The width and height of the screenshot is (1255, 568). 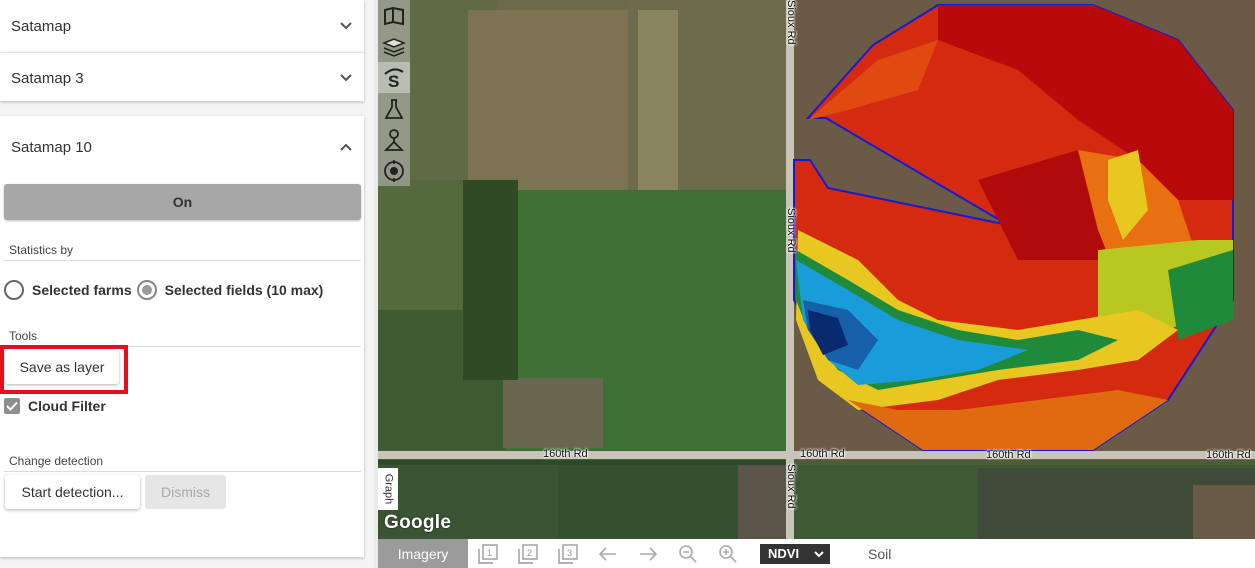 I want to click on dismiss-button: Dismiss, so click(x=185, y=492).